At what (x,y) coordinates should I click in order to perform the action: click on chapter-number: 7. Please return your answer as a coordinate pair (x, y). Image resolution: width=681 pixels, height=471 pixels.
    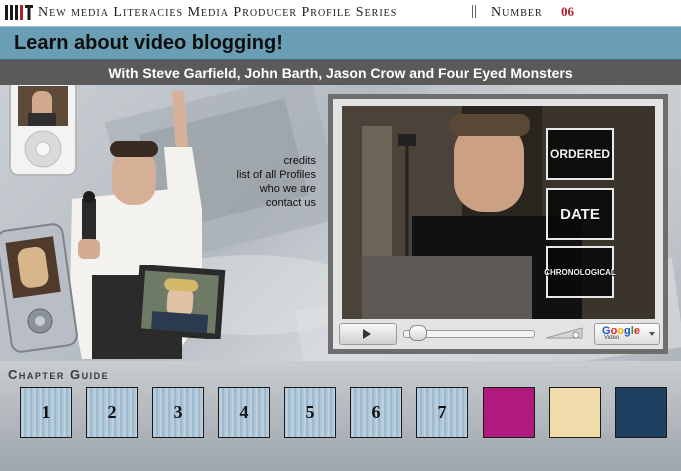
    Looking at the image, I should click on (442, 412).